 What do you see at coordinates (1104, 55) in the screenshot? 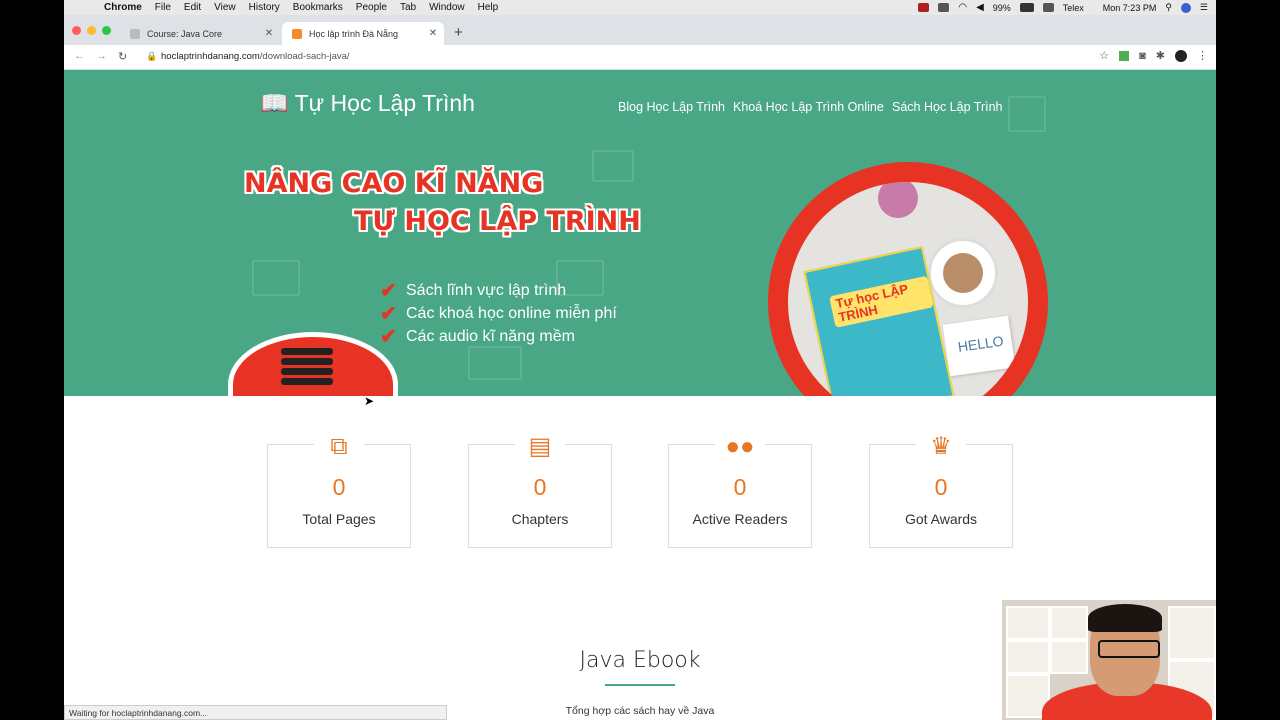
I see `bookmark-star-icon: ☆` at bounding box center [1104, 55].